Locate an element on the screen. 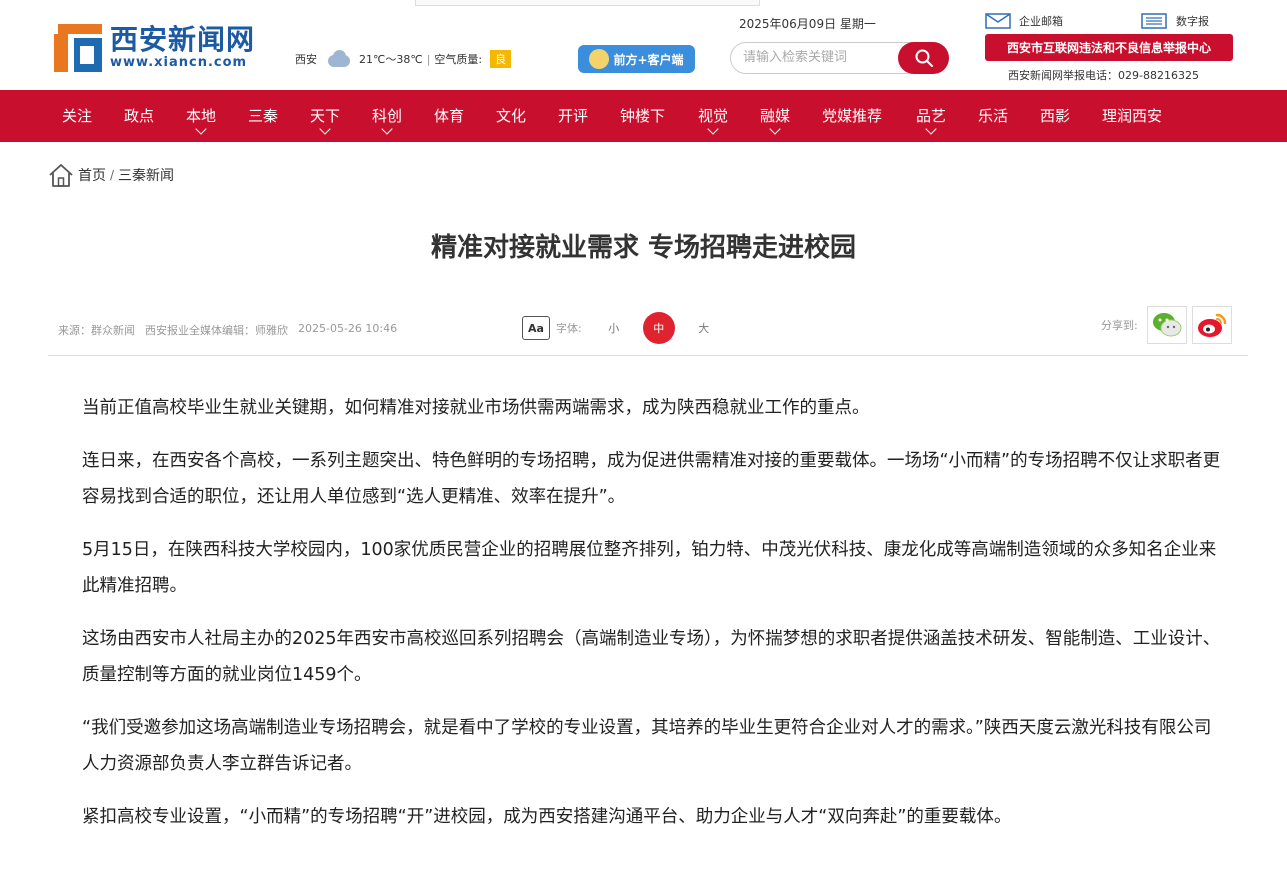  font-size-icon: Aa is located at coordinates (536, 328).